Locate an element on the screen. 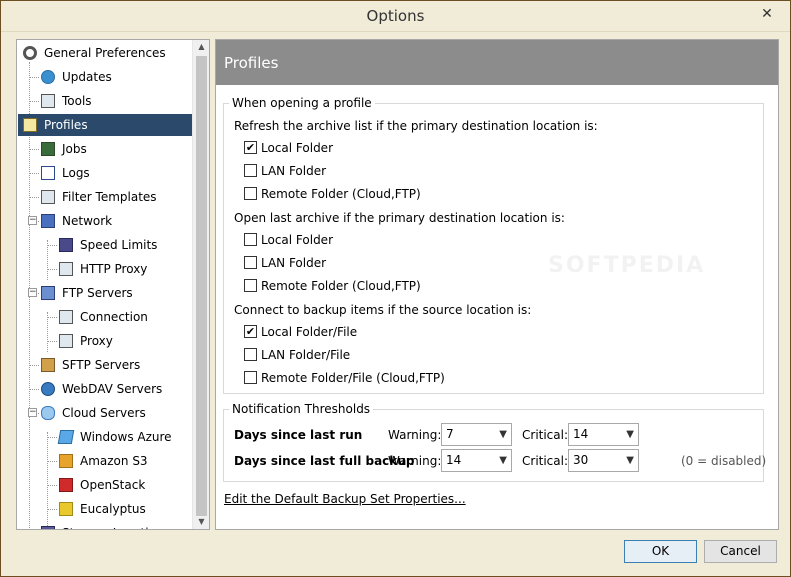 The image size is (791, 577). sftp-icon is located at coordinates (48, 365).